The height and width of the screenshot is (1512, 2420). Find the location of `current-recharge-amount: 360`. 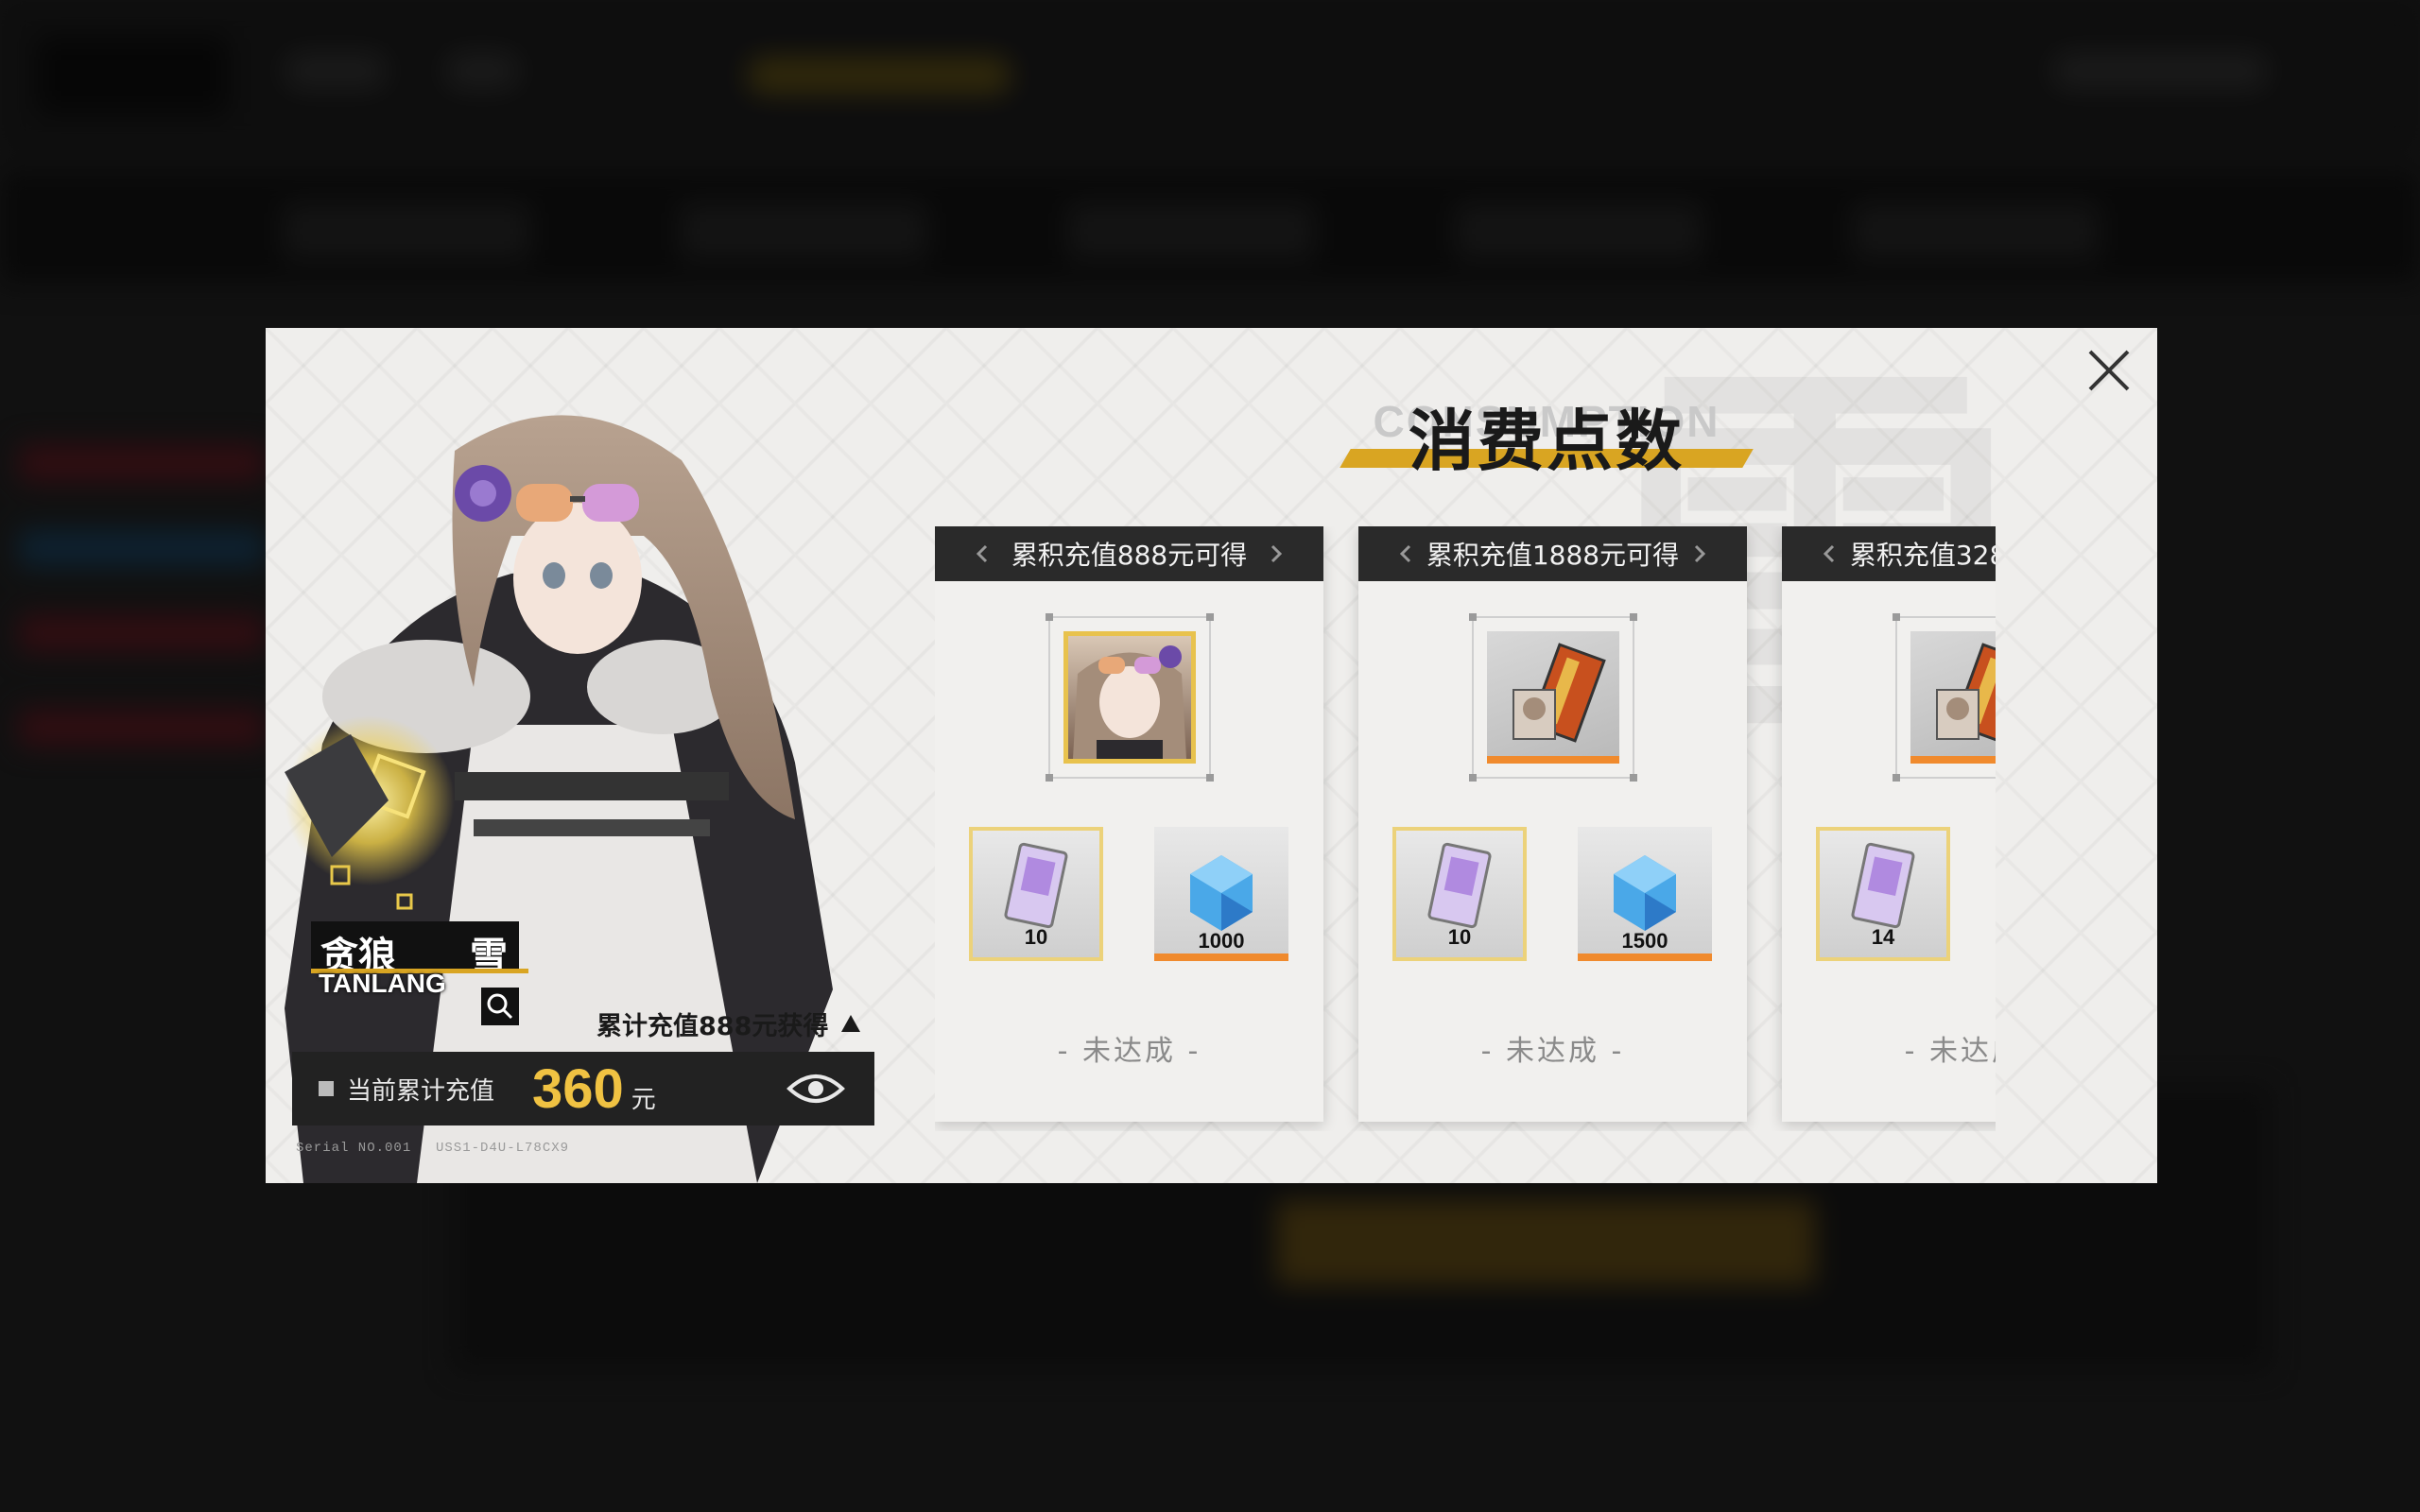

current-recharge-amount: 360 is located at coordinates (578, 1088).